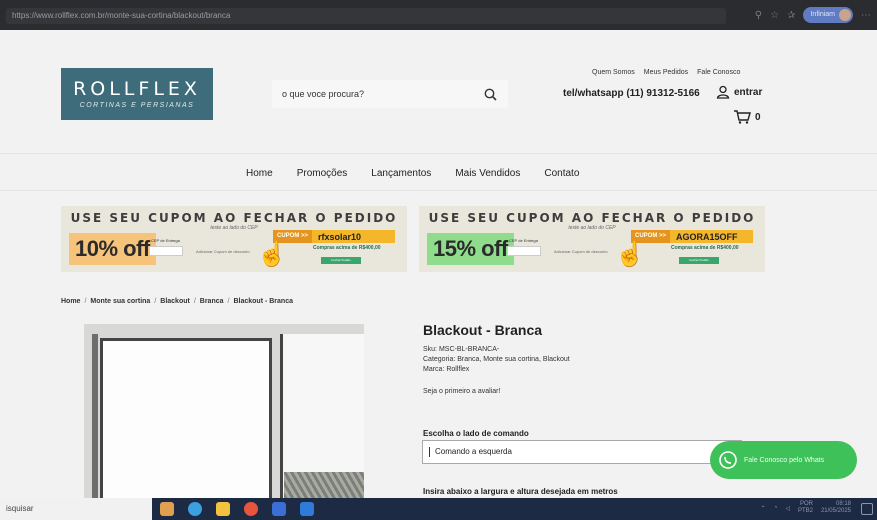  Describe the element at coordinates (307, 509) in the screenshot. I see `app-mail-icon` at that location.